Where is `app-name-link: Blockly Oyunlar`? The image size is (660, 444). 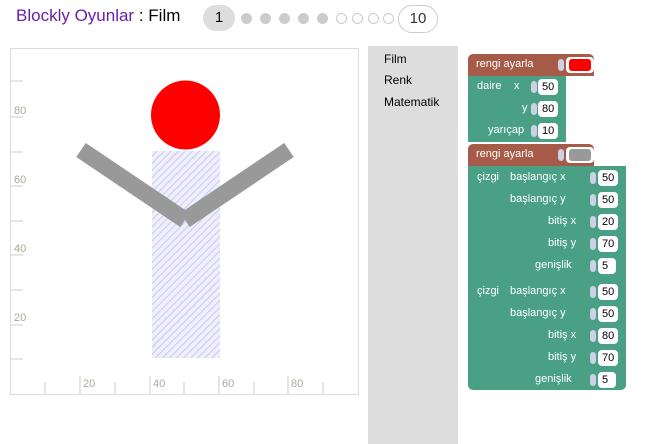 app-name-link: Blockly Oyunlar is located at coordinates (75, 15).